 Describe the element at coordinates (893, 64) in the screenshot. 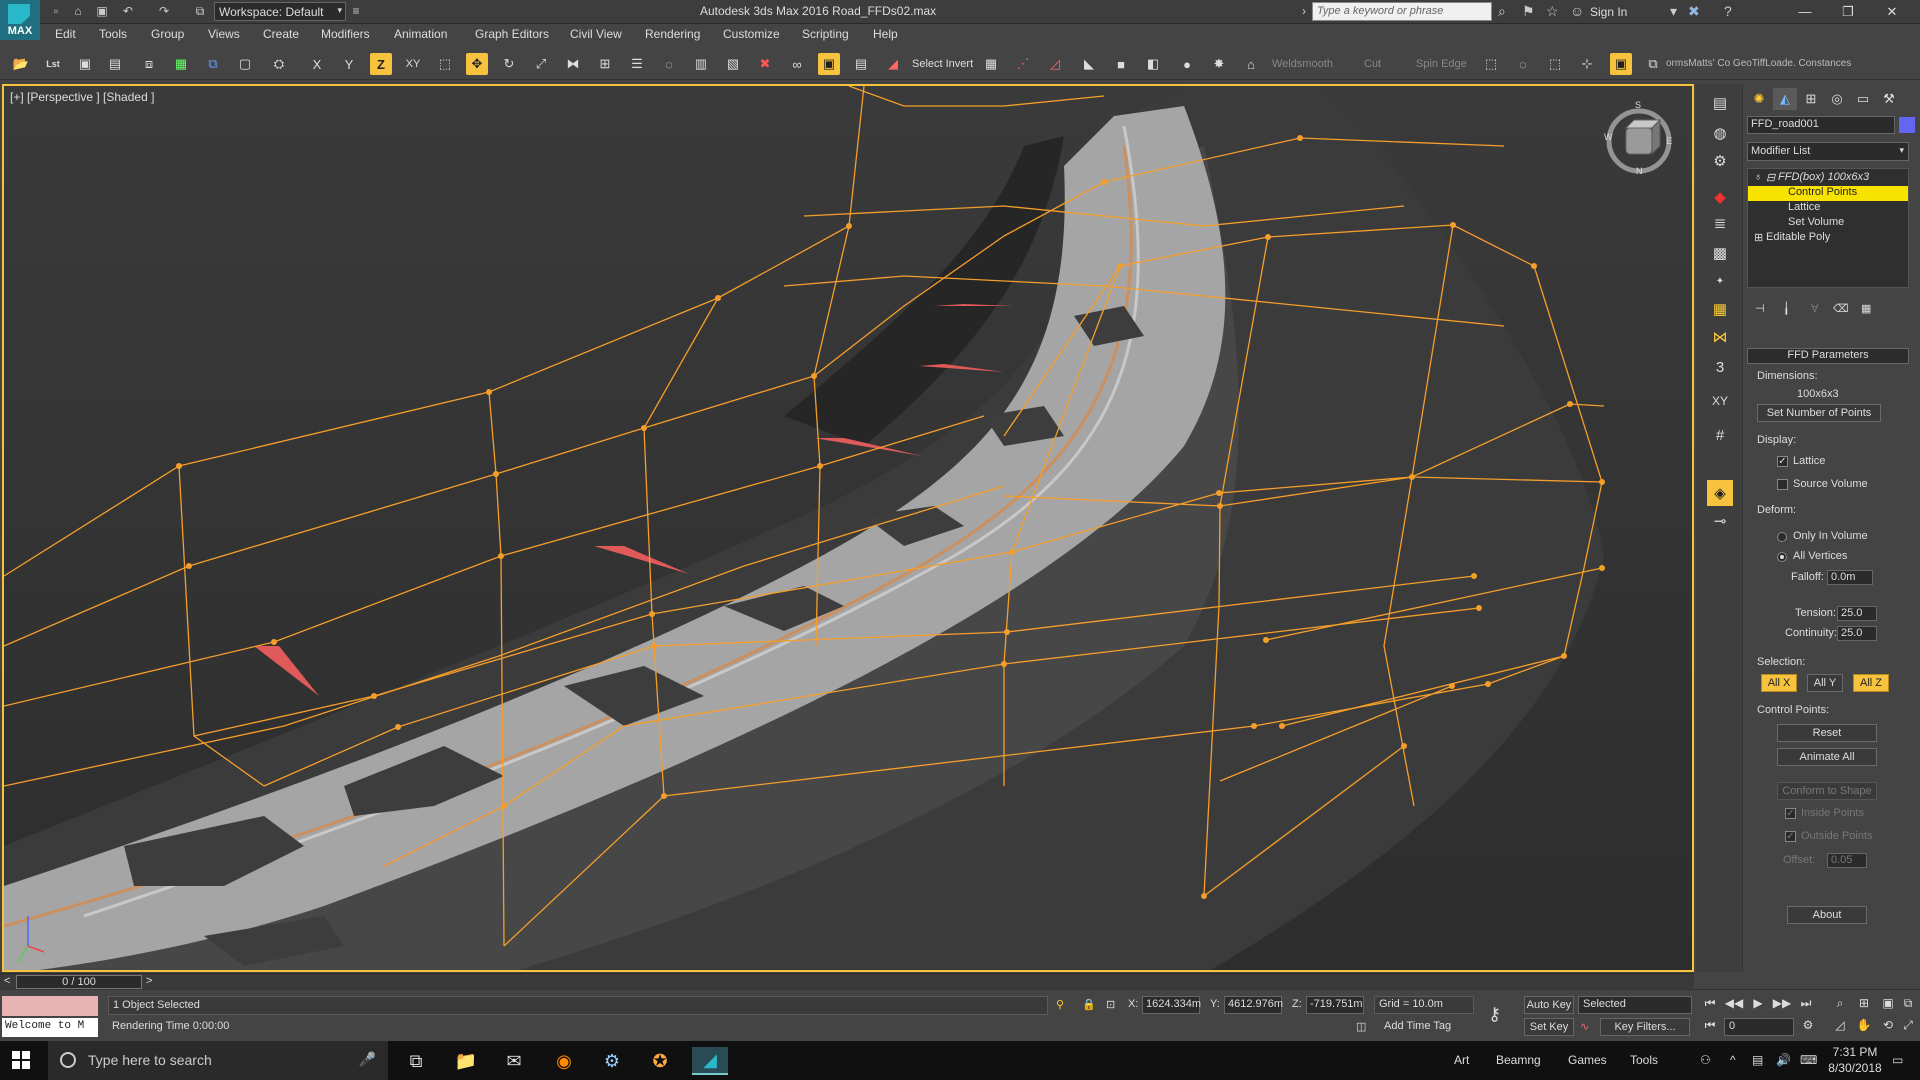

I see `paint-icon: ◢` at that location.